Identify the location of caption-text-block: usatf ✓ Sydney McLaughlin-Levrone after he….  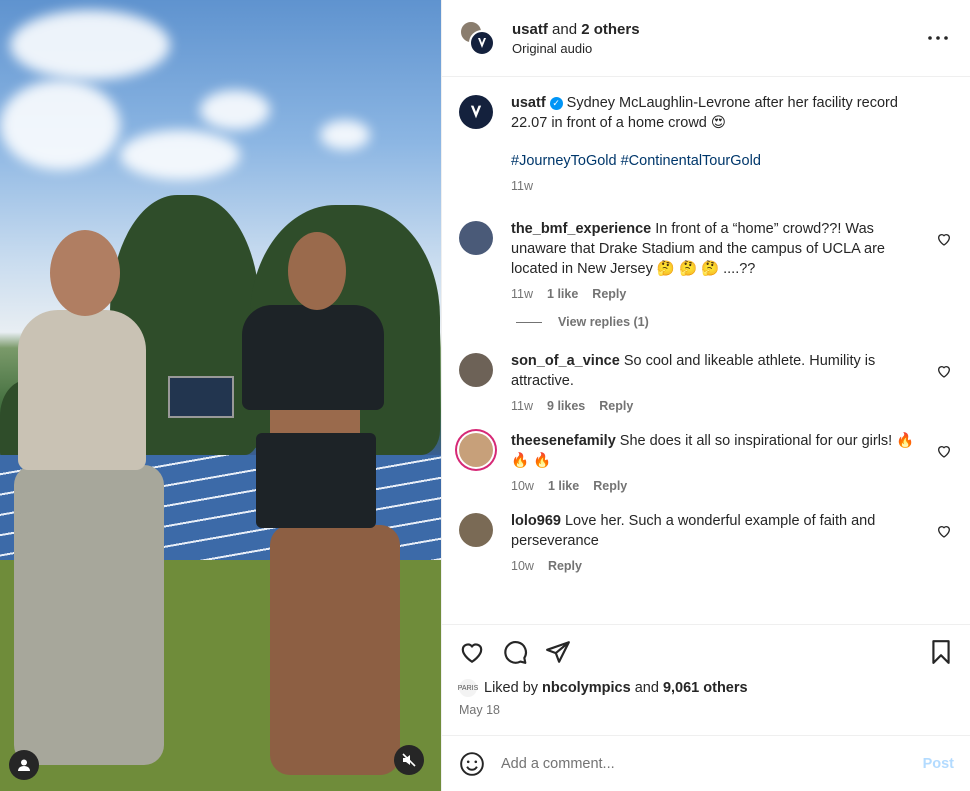
(717, 113).